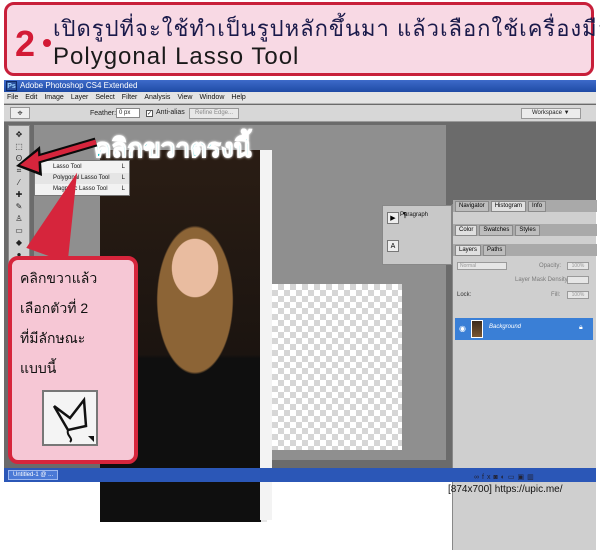  I want to click on folder-icon: ▭, so click(513, 477).